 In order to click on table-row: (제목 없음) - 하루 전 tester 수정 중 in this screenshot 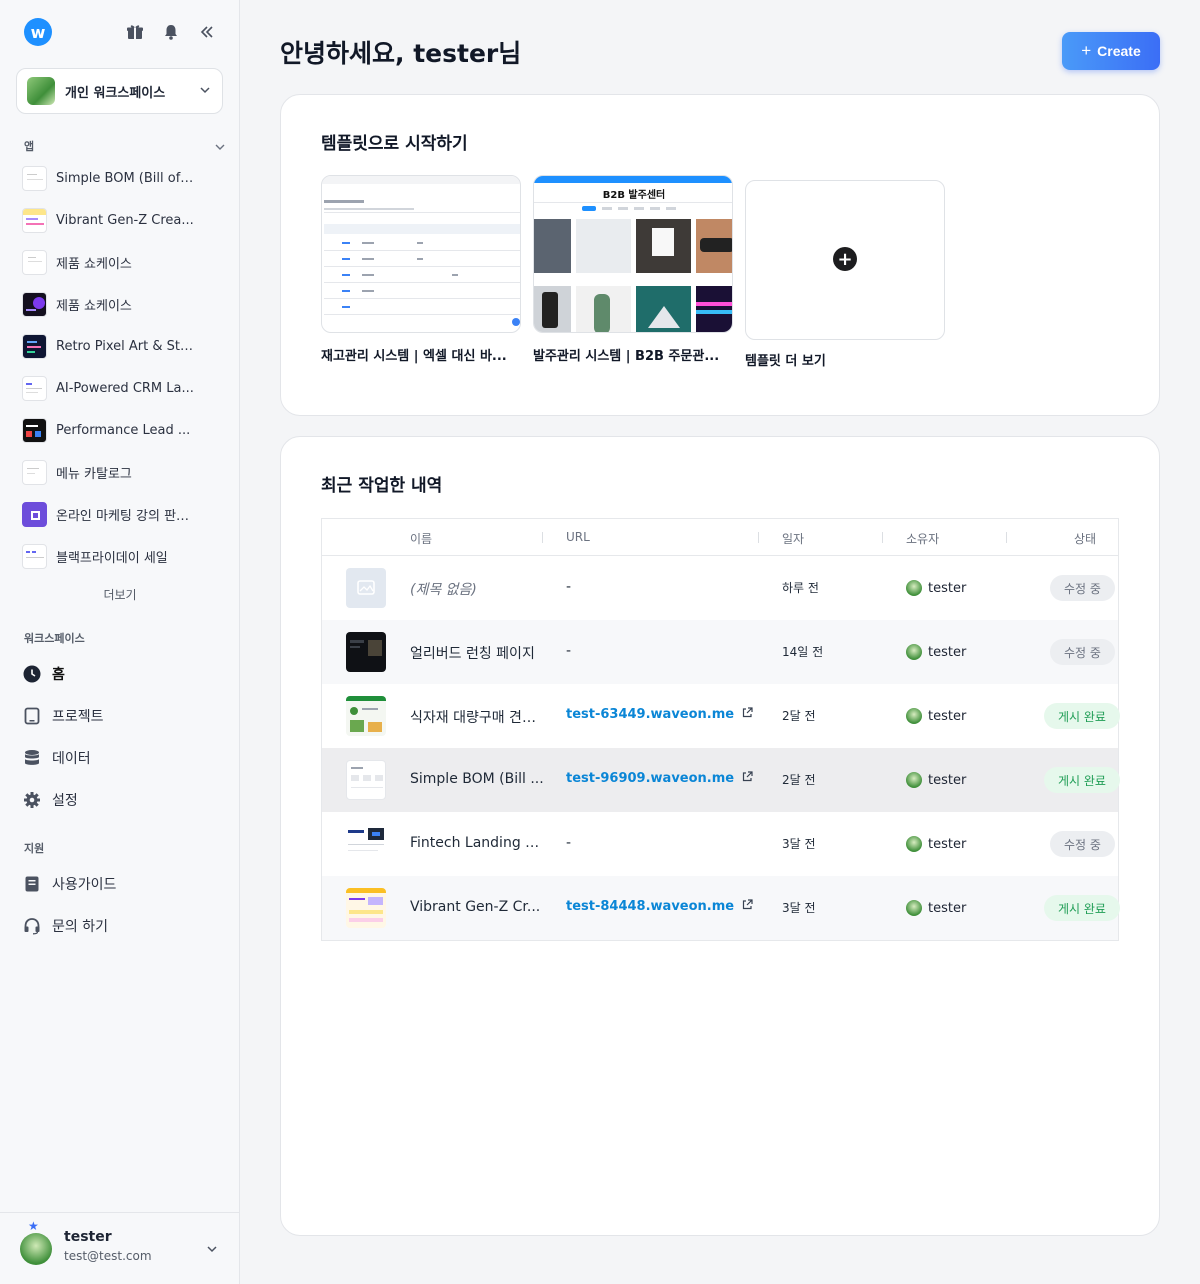, I will do `click(720, 588)`.